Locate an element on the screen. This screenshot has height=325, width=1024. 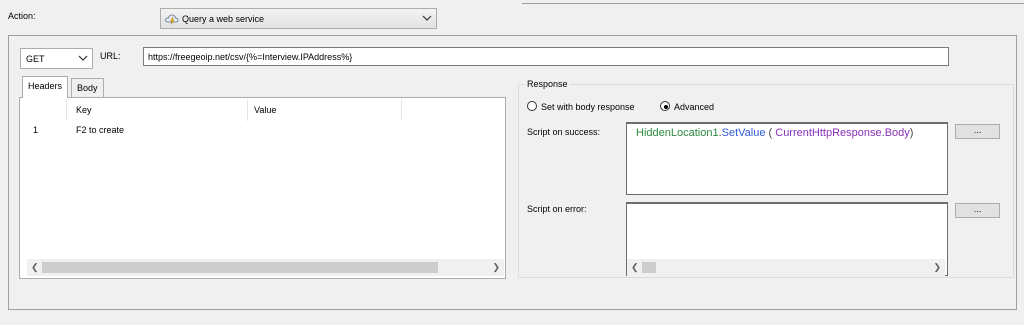
headers-grid-header: Key Value is located at coordinates (262, 110).